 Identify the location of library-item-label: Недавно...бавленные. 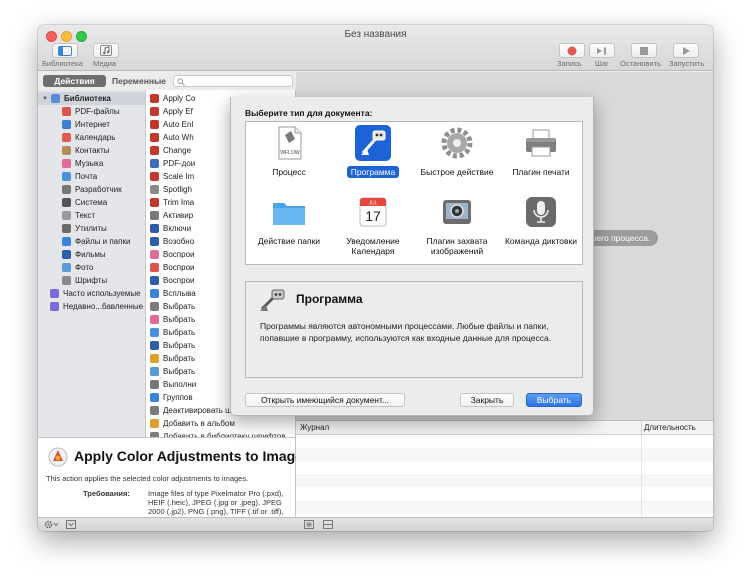
(103, 306).